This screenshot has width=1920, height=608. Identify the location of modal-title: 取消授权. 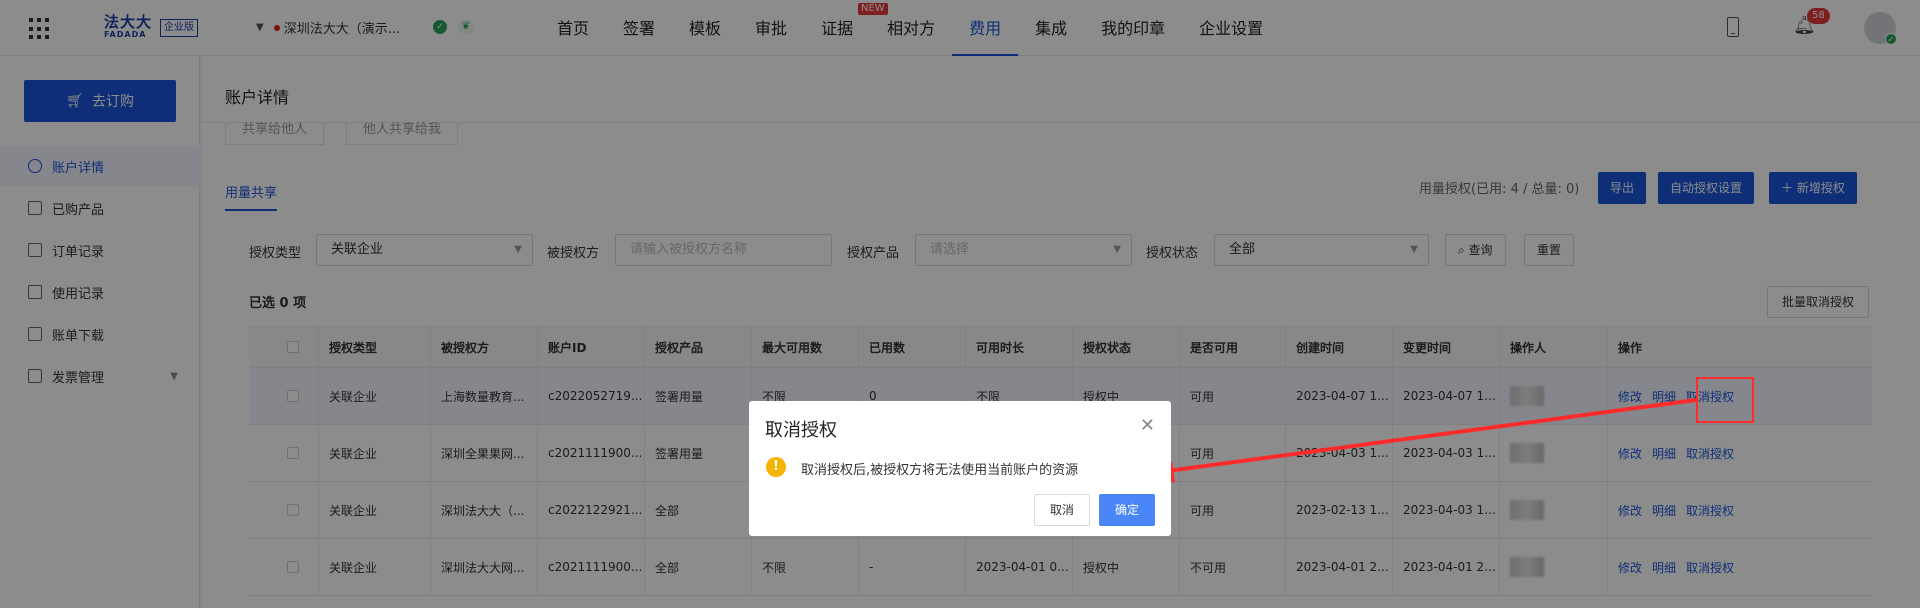
(801, 430).